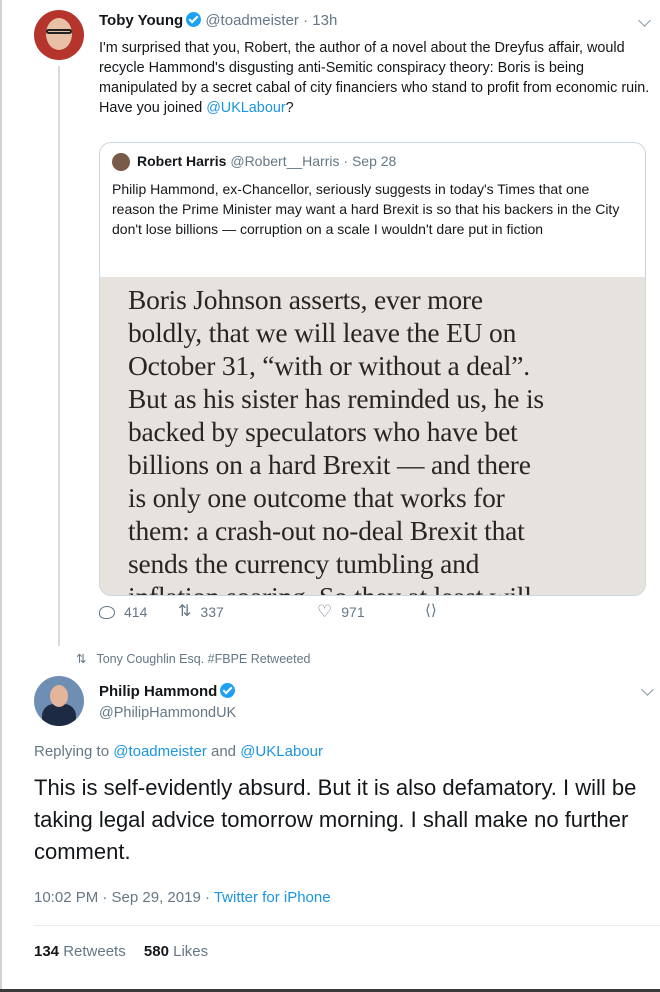 This screenshot has width=660, height=992. I want to click on retweets-stat: 134 Retweets, so click(80, 951).